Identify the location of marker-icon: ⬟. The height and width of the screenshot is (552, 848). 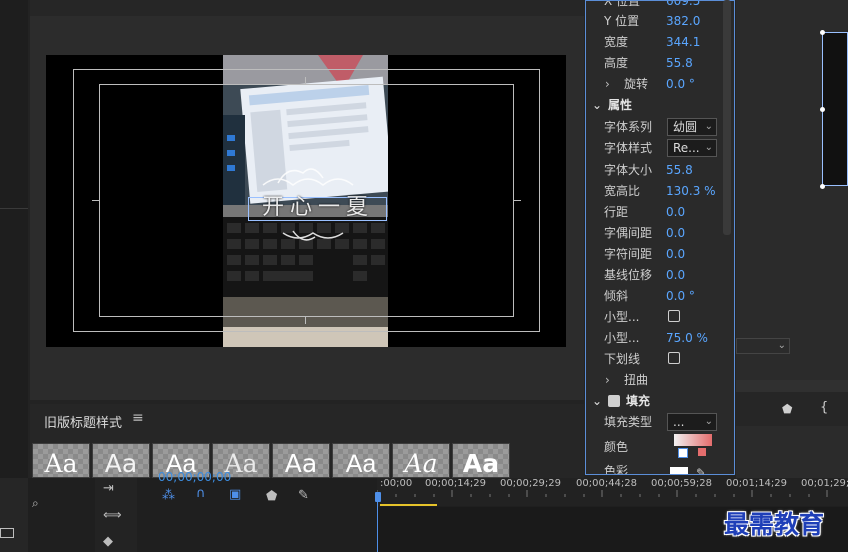
(787, 409).